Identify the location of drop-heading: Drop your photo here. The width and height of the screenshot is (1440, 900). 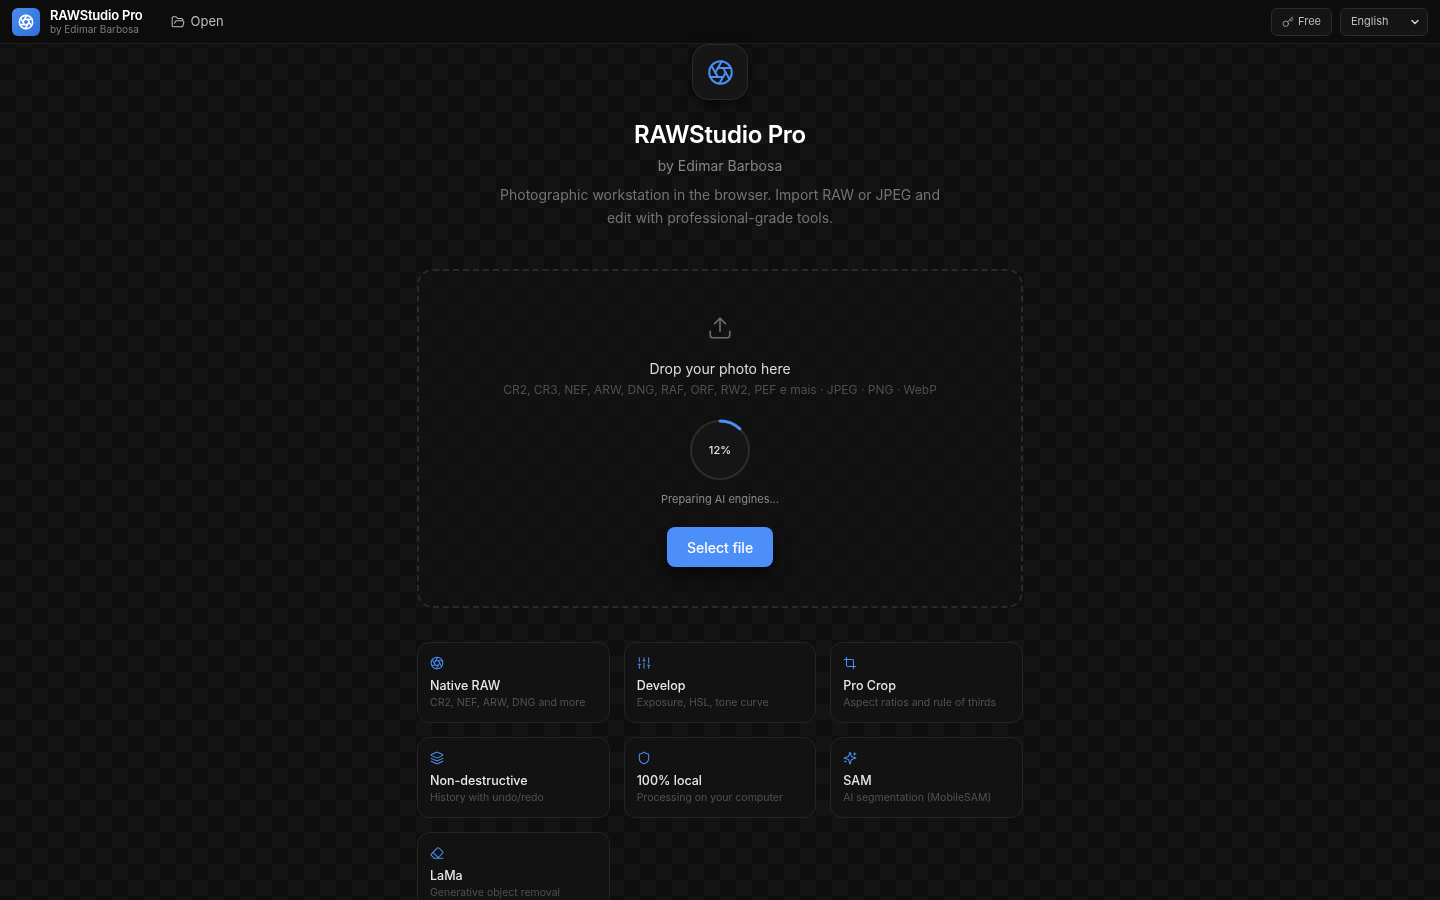
(720, 369).